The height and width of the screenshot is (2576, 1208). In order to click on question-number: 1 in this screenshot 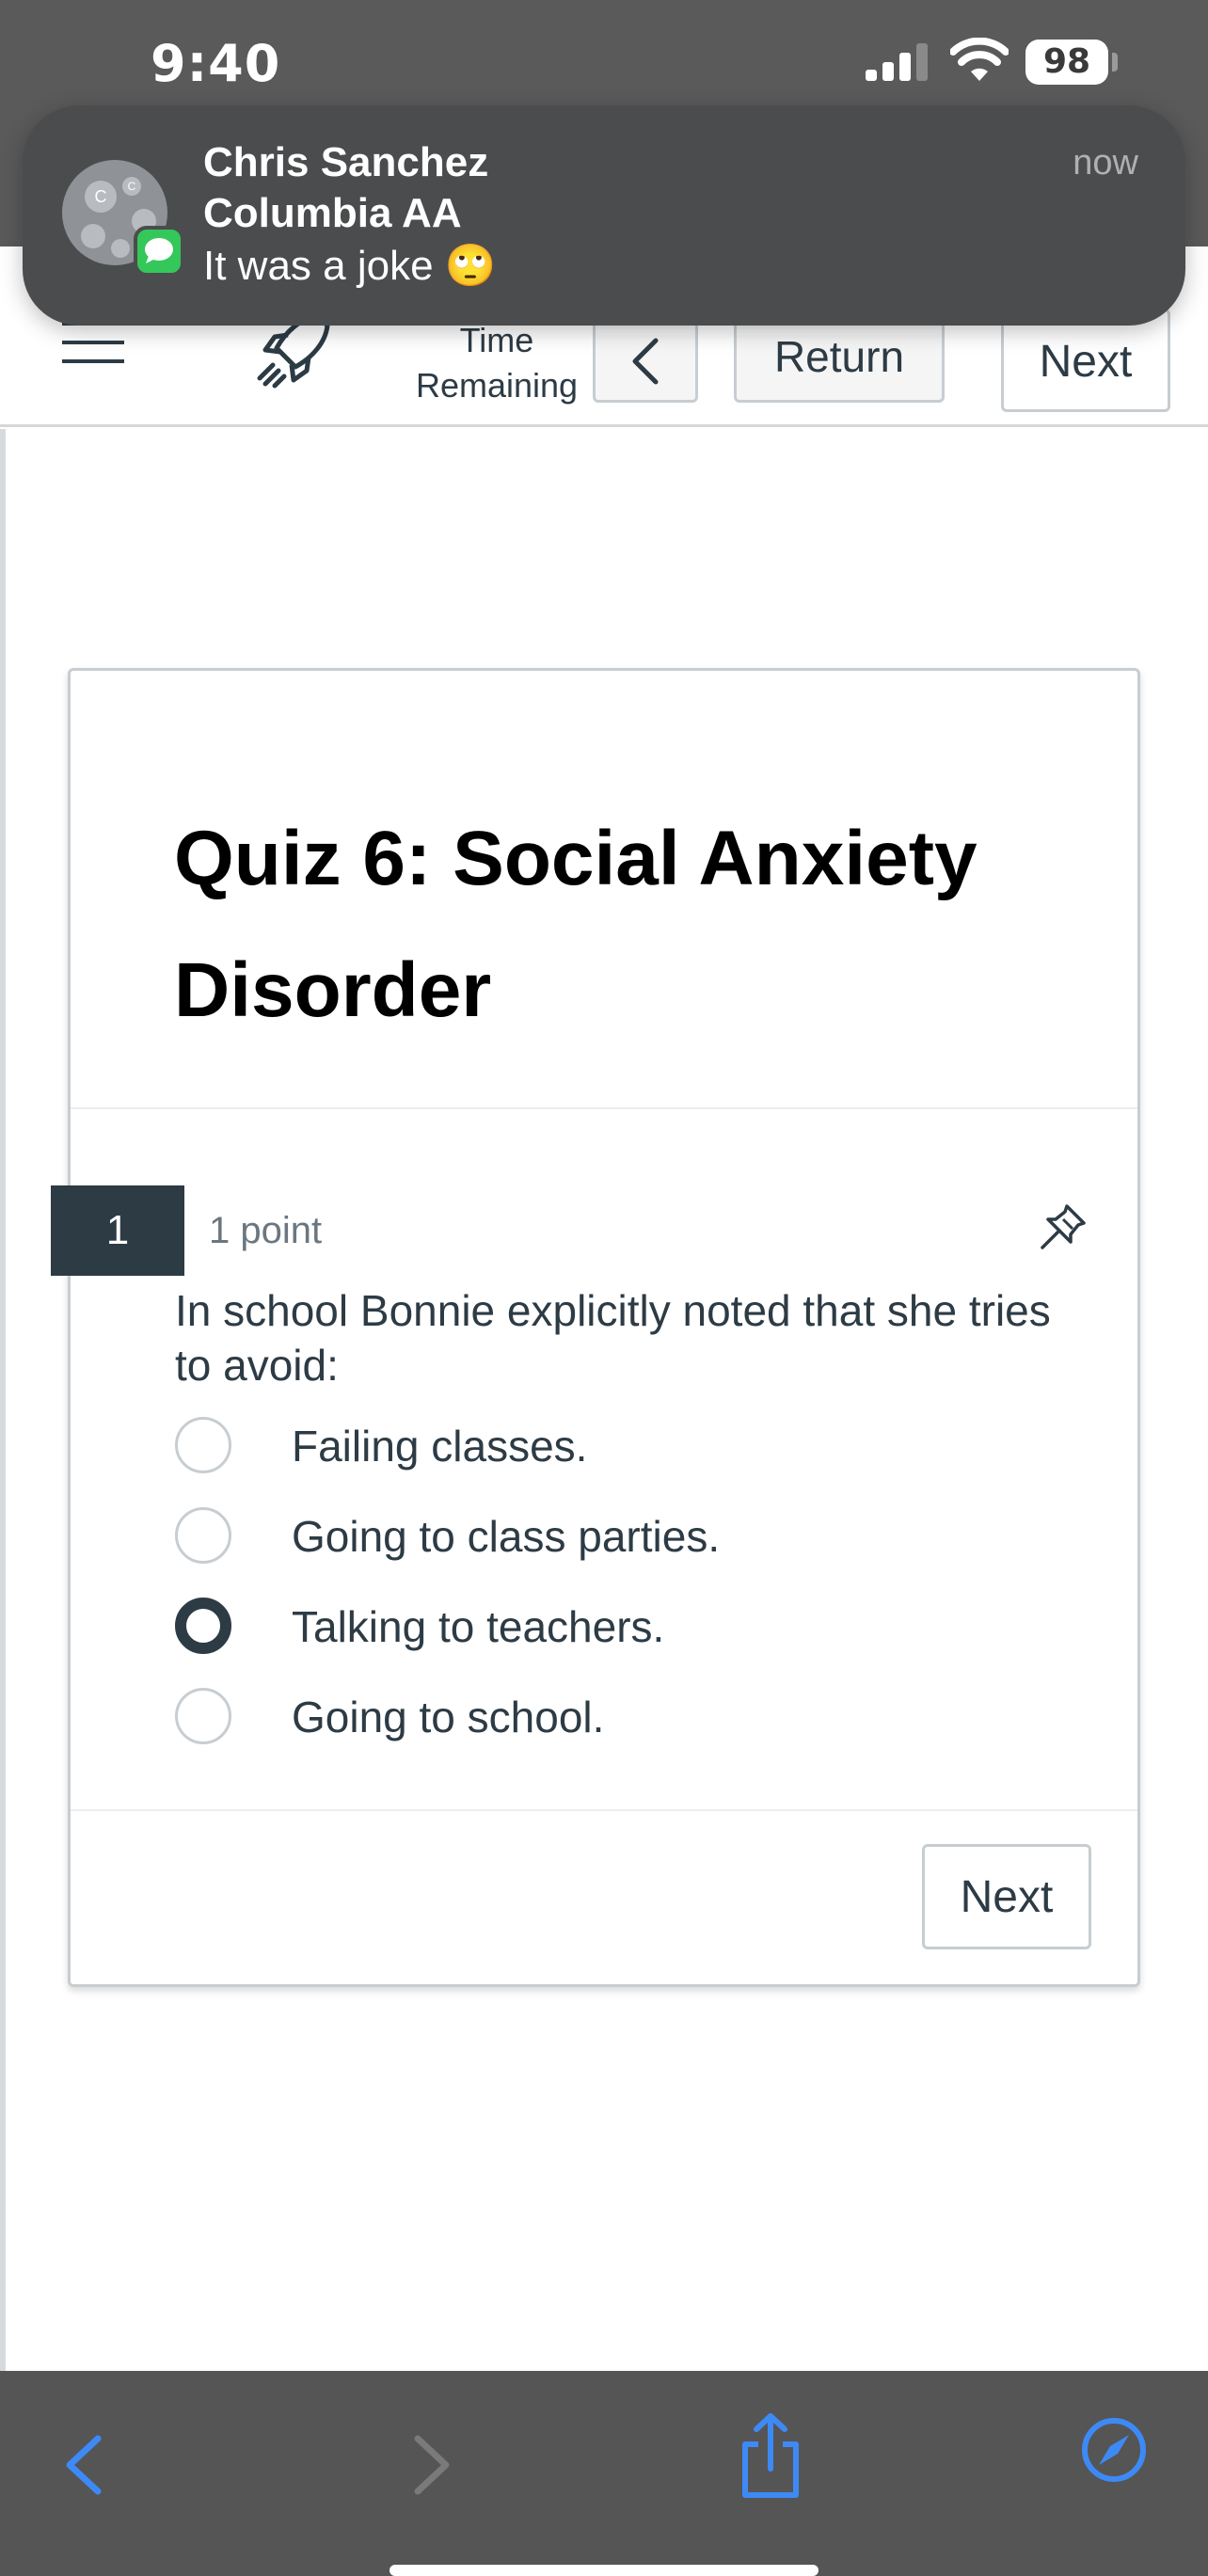, I will do `click(117, 1230)`.